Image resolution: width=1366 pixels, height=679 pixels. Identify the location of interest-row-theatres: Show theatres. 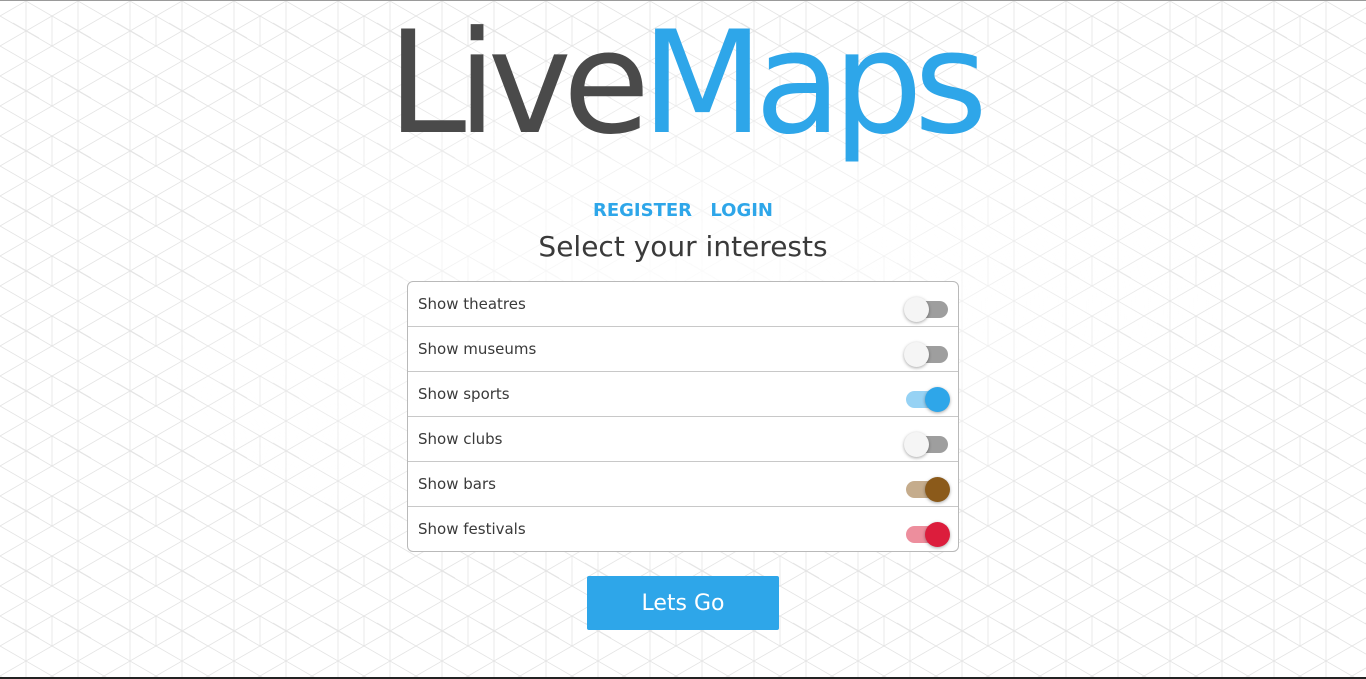
(683, 304).